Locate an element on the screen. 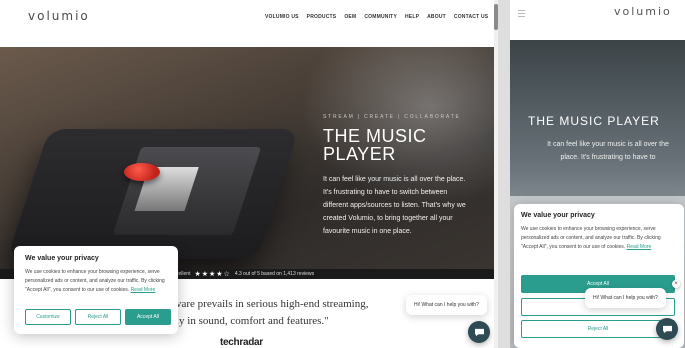 Image resolution: width=685 pixels, height=348 pixels. nav-item-oem: OEM is located at coordinates (350, 17).